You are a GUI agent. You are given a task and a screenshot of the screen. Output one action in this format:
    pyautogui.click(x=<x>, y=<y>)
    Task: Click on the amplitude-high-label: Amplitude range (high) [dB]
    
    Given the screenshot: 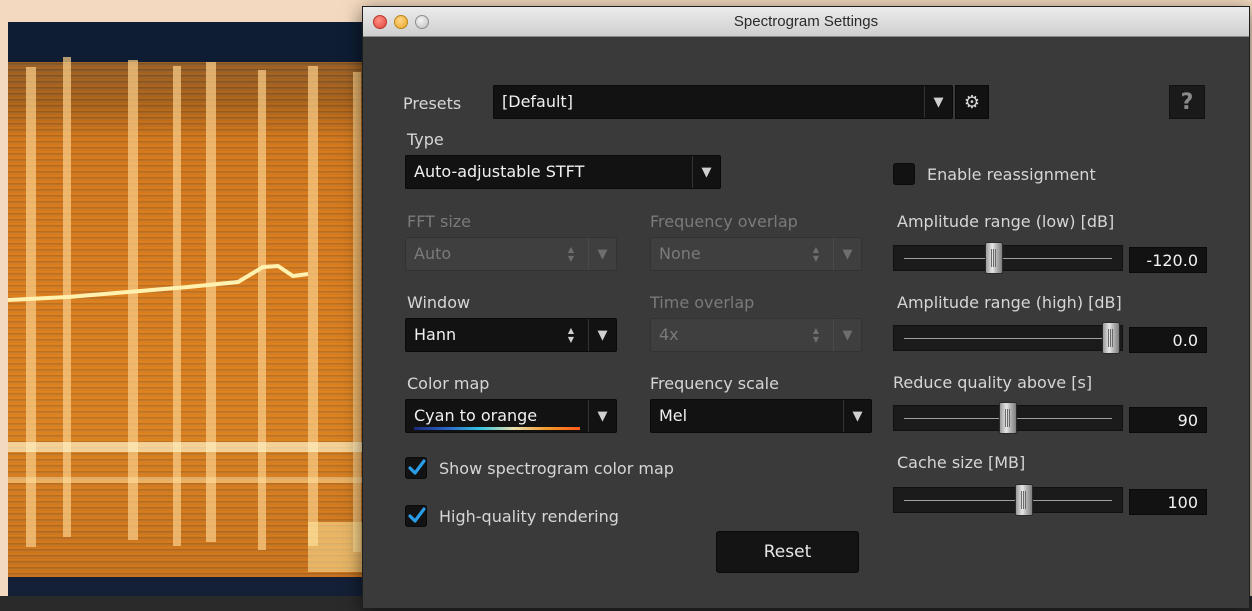 What is the action you would take?
    pyautogui.click(x=1009, y=302)
    